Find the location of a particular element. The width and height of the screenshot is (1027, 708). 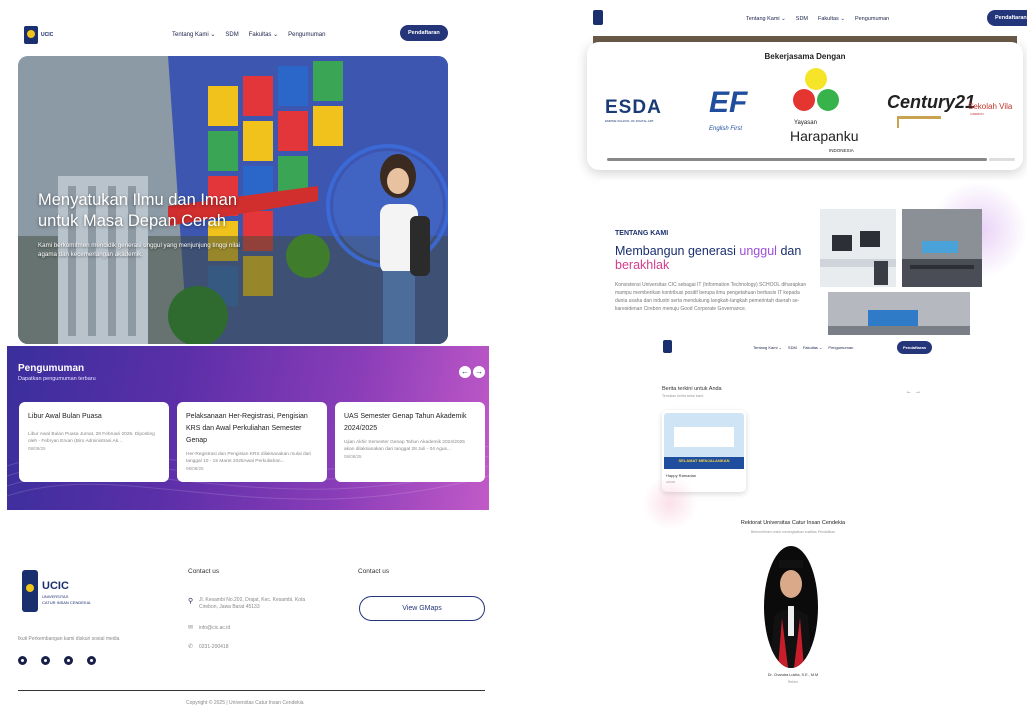

mail-icon: ✉ is located at coordinates (191, 628).